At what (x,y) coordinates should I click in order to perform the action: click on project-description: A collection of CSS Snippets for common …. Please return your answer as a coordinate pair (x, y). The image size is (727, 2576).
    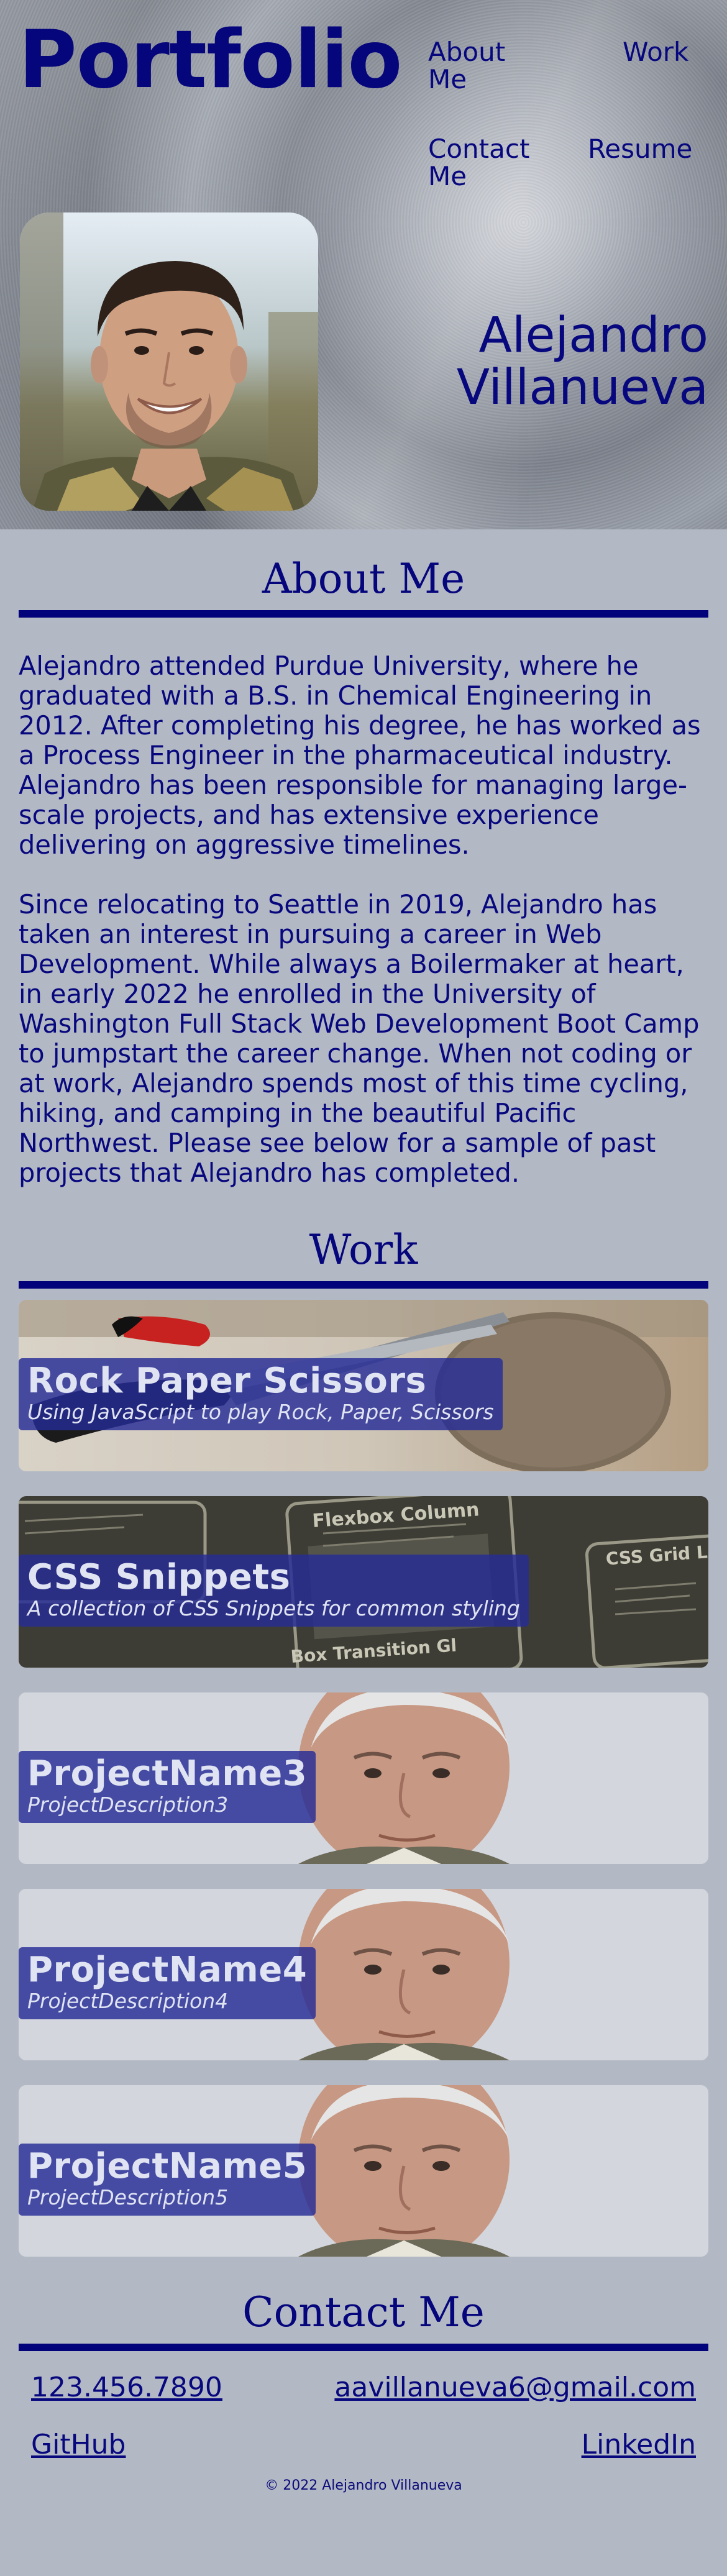
    Looking at the image, I should click on (273, 1608).